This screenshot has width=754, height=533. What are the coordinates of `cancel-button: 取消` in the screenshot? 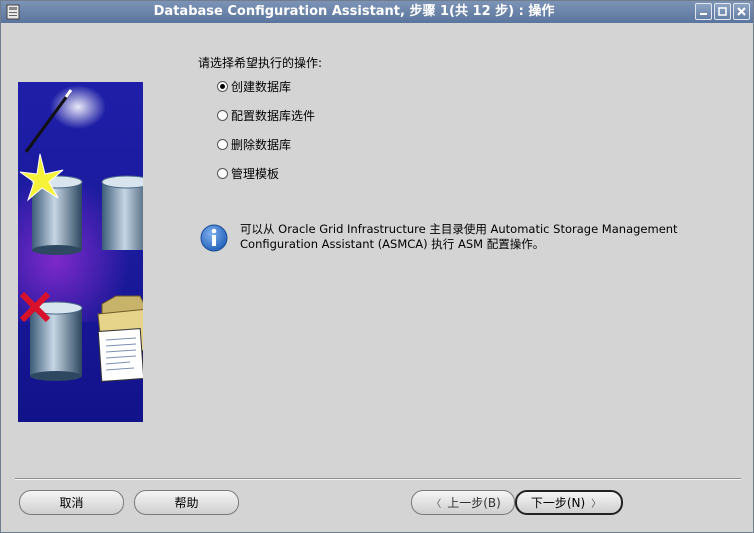 It's located at (71, 502).